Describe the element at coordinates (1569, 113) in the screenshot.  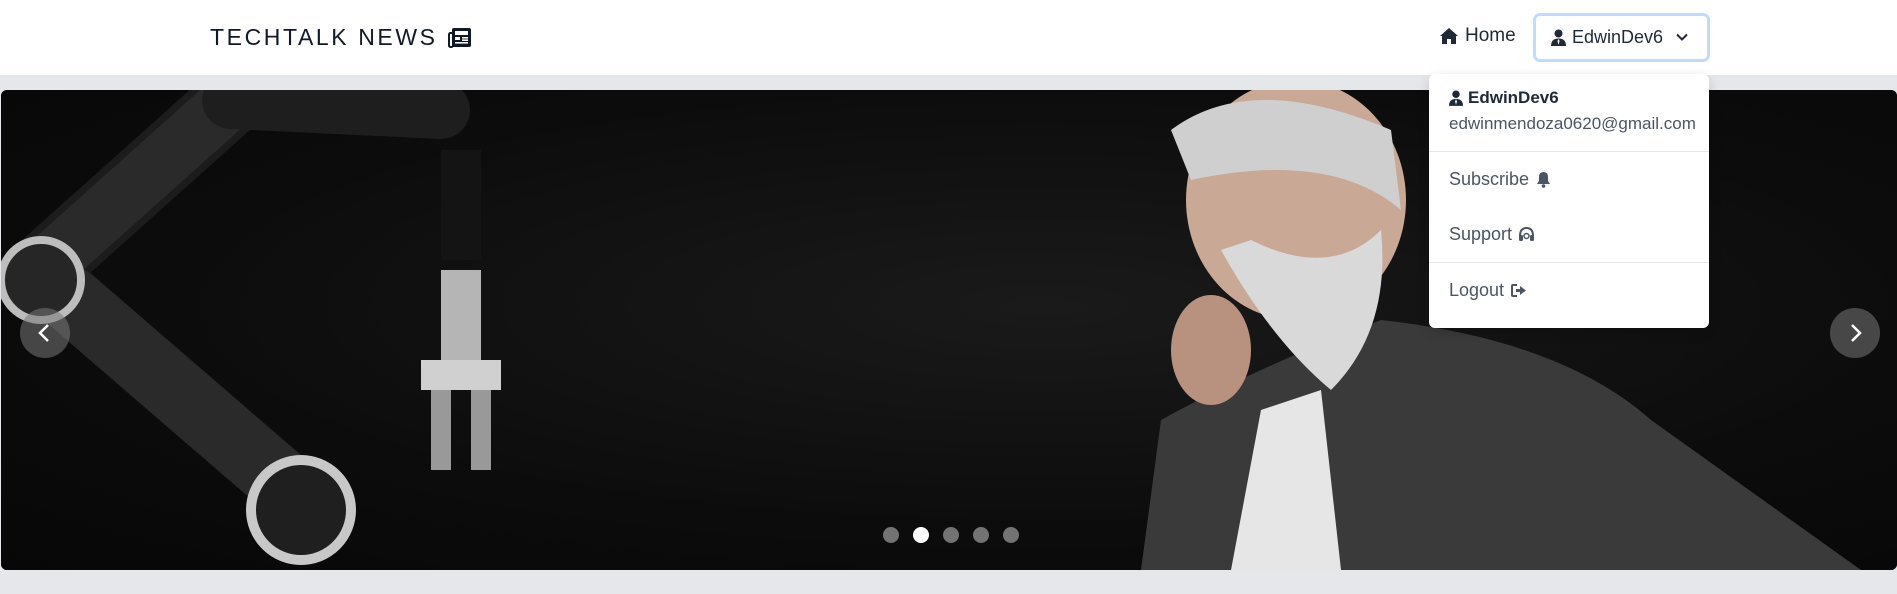
I see `dropdown-user-info: EdwinDev6 edwinmendoza0620@gmail.com` at that location.